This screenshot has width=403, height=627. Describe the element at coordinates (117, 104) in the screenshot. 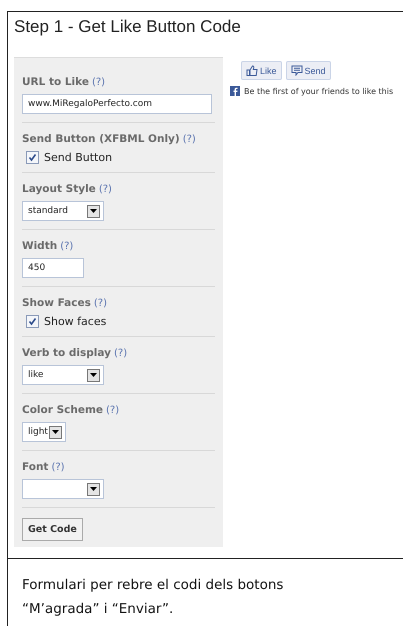

I see `text-field: www.MiRegaloPerfecto.com` at that location.